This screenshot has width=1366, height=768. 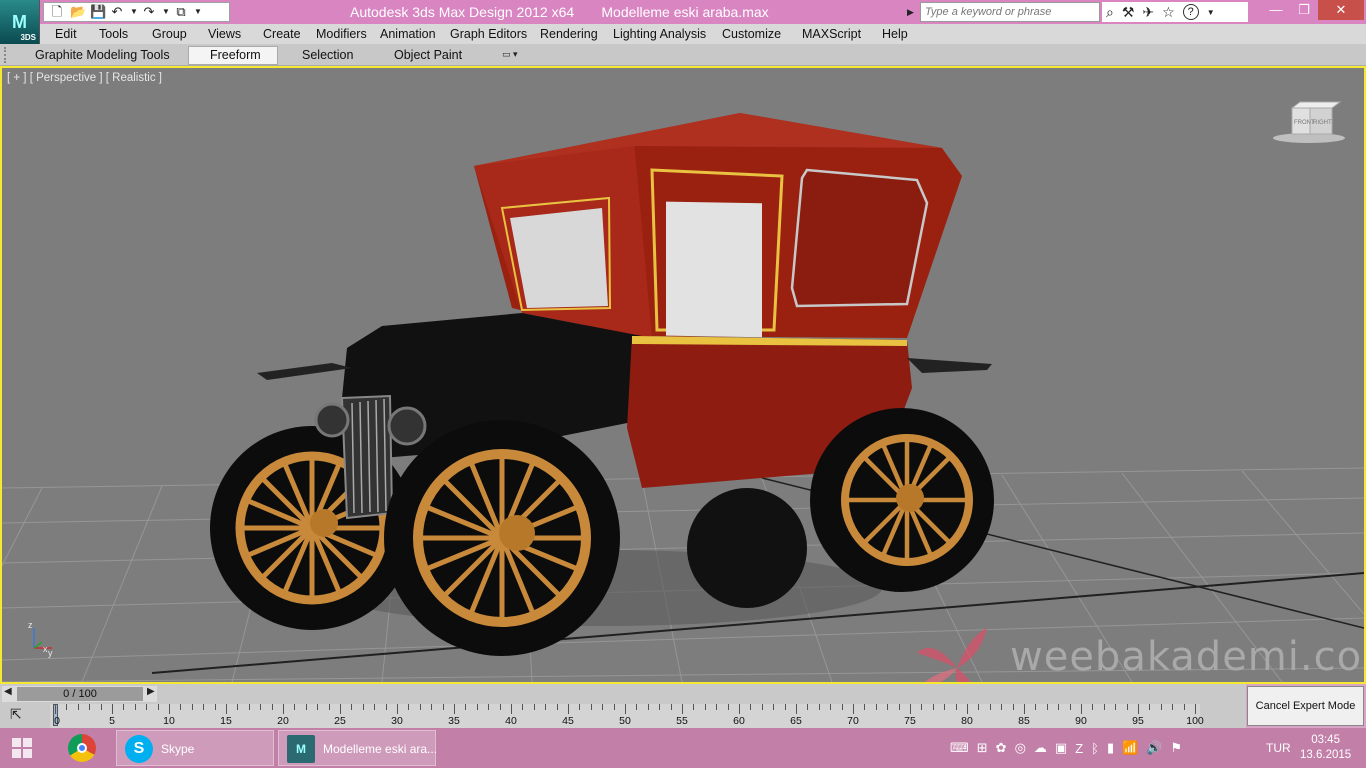 I want to click on open-file-icon: 📂, so click(x=78, y=12).